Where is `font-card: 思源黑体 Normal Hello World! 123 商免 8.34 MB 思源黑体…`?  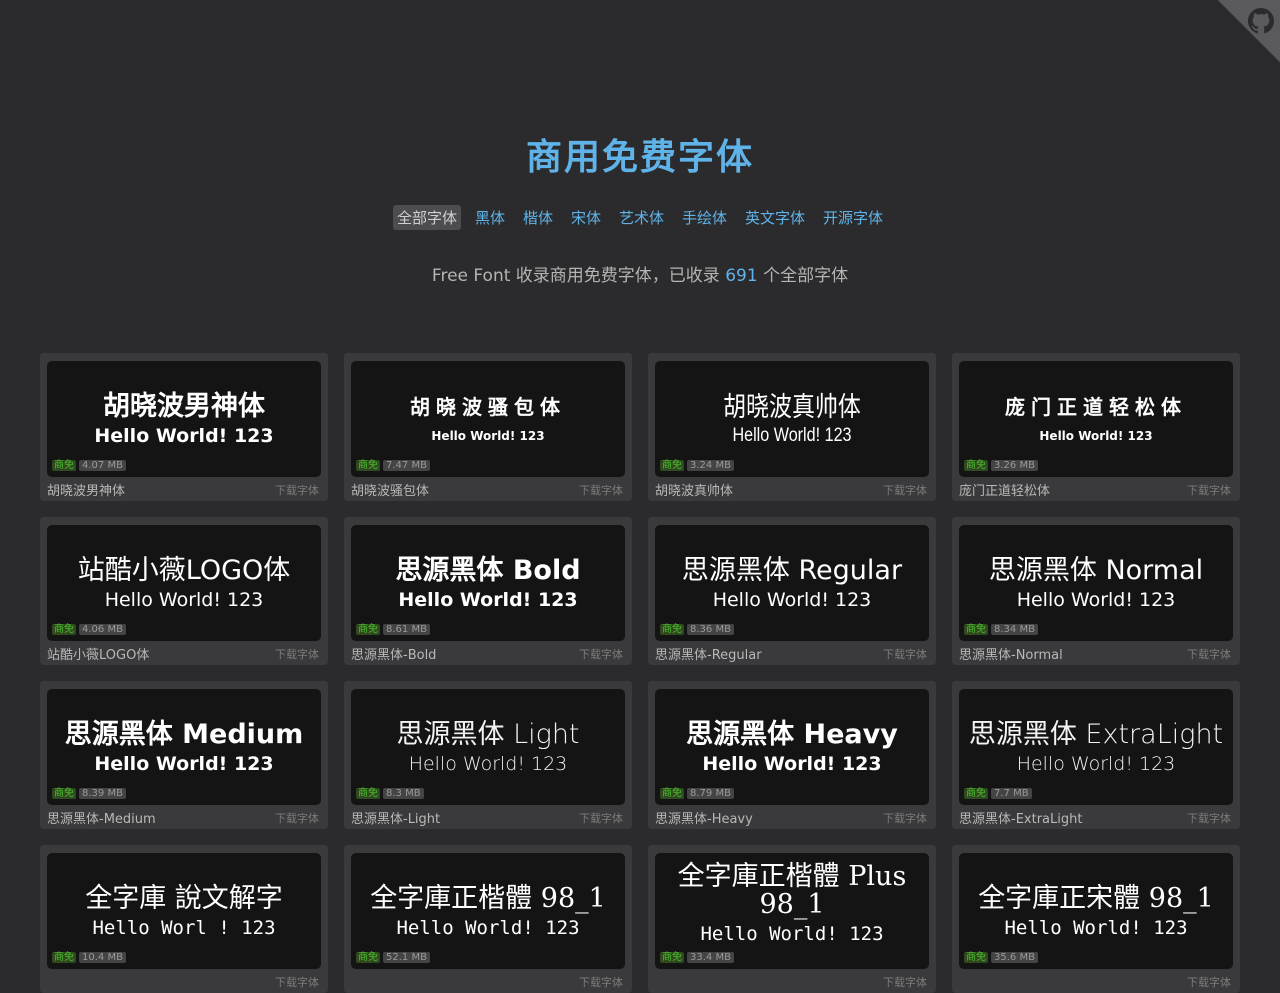 font-card: 思源黑体 Normal Hello World! 123 商免 8.34 MB 思源黑体… is located at coordinates (1096, 591).